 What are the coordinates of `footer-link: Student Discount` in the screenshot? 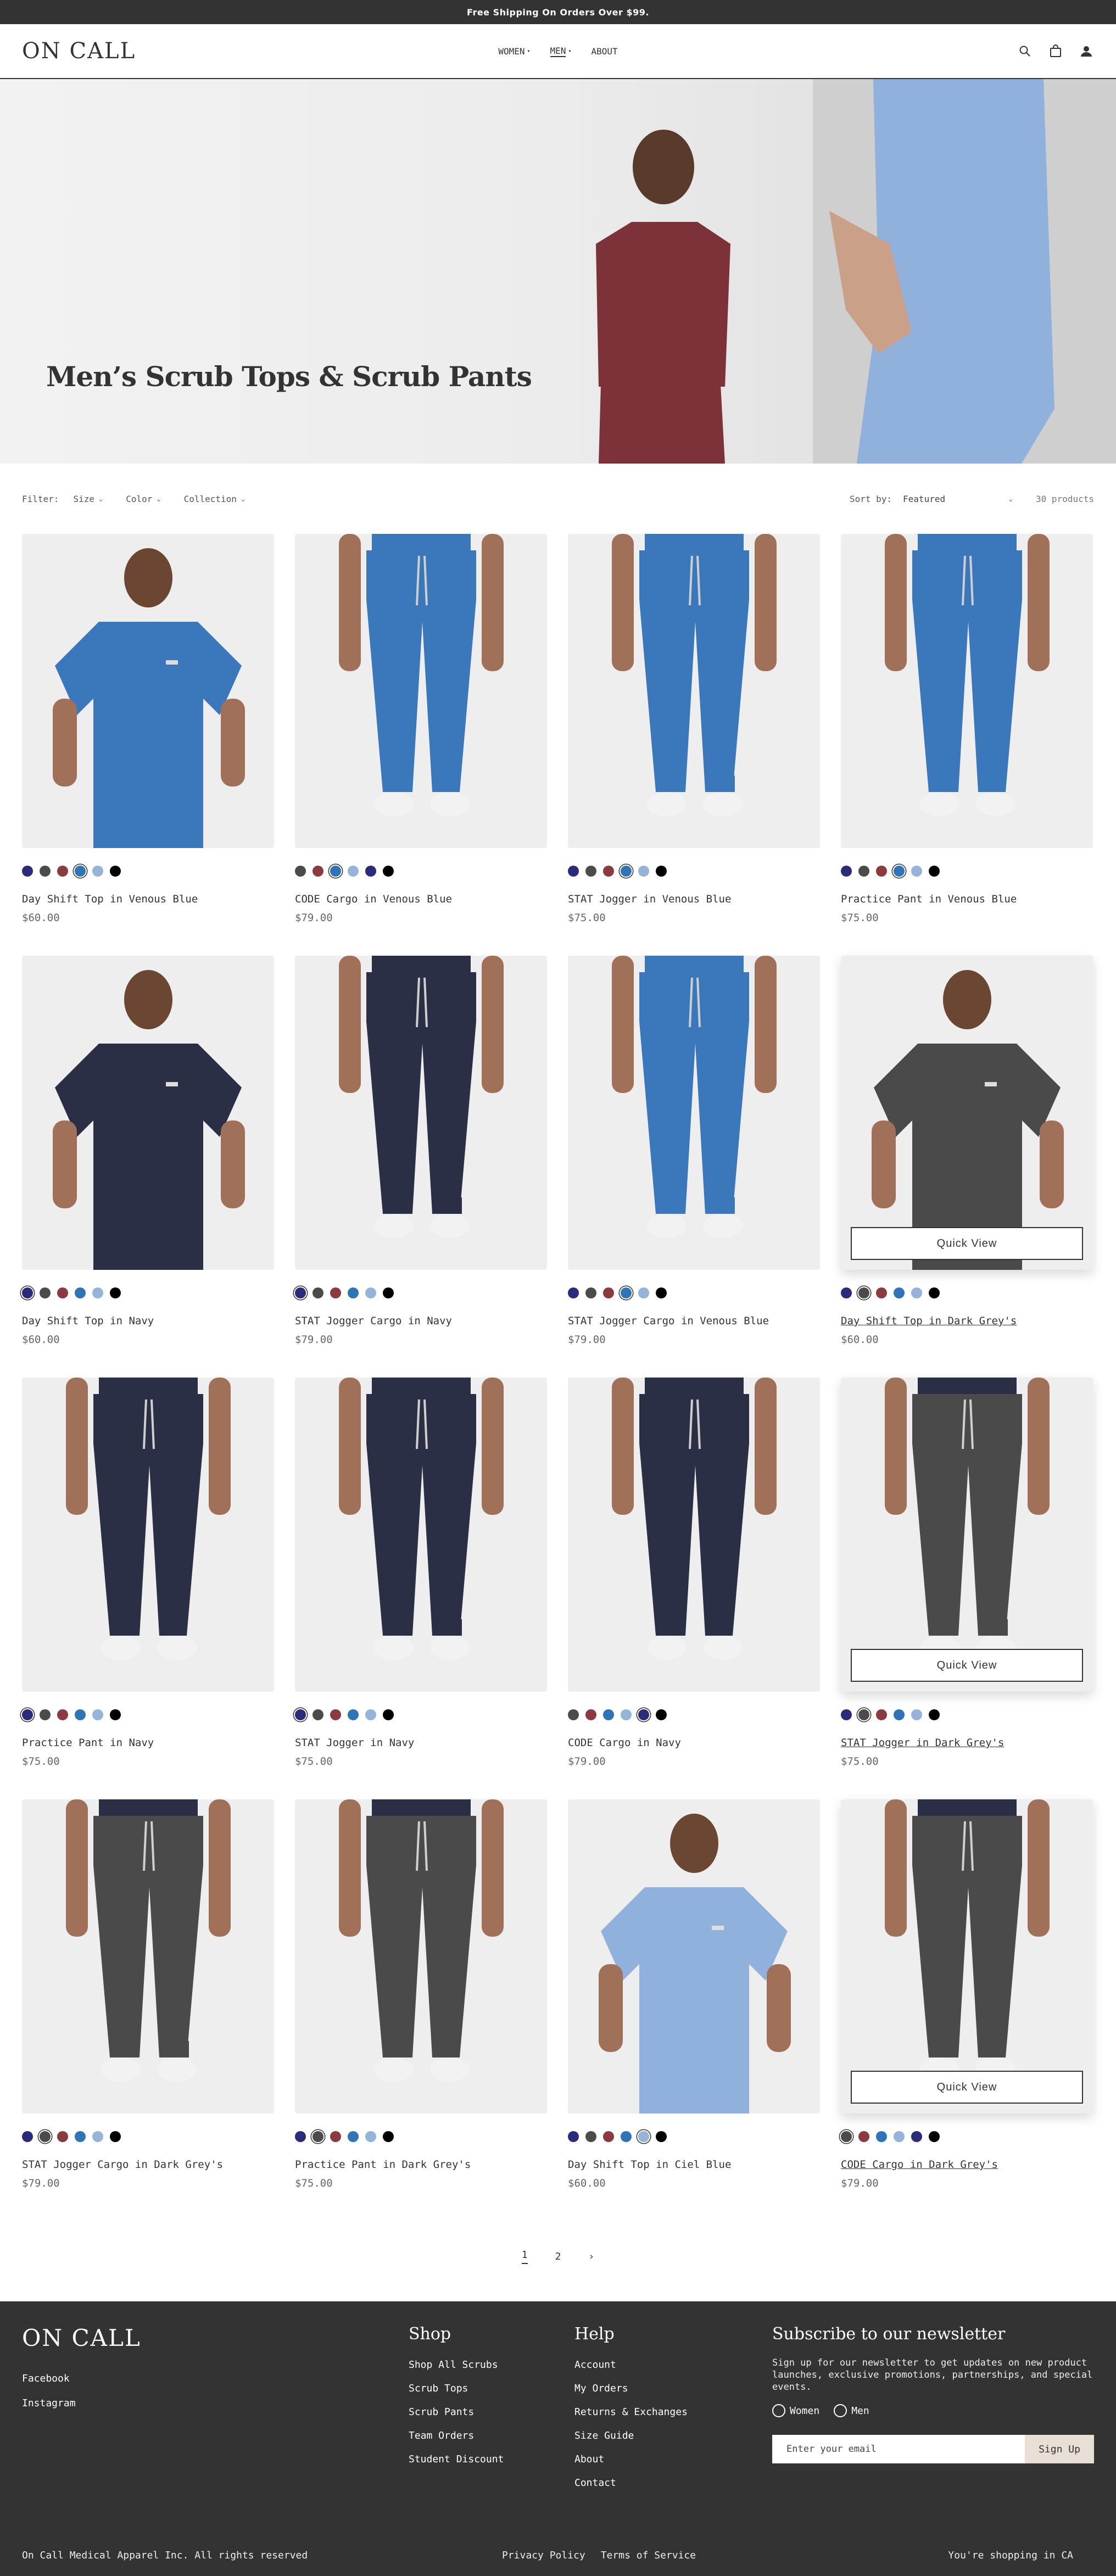 It's located at (457, 2459).